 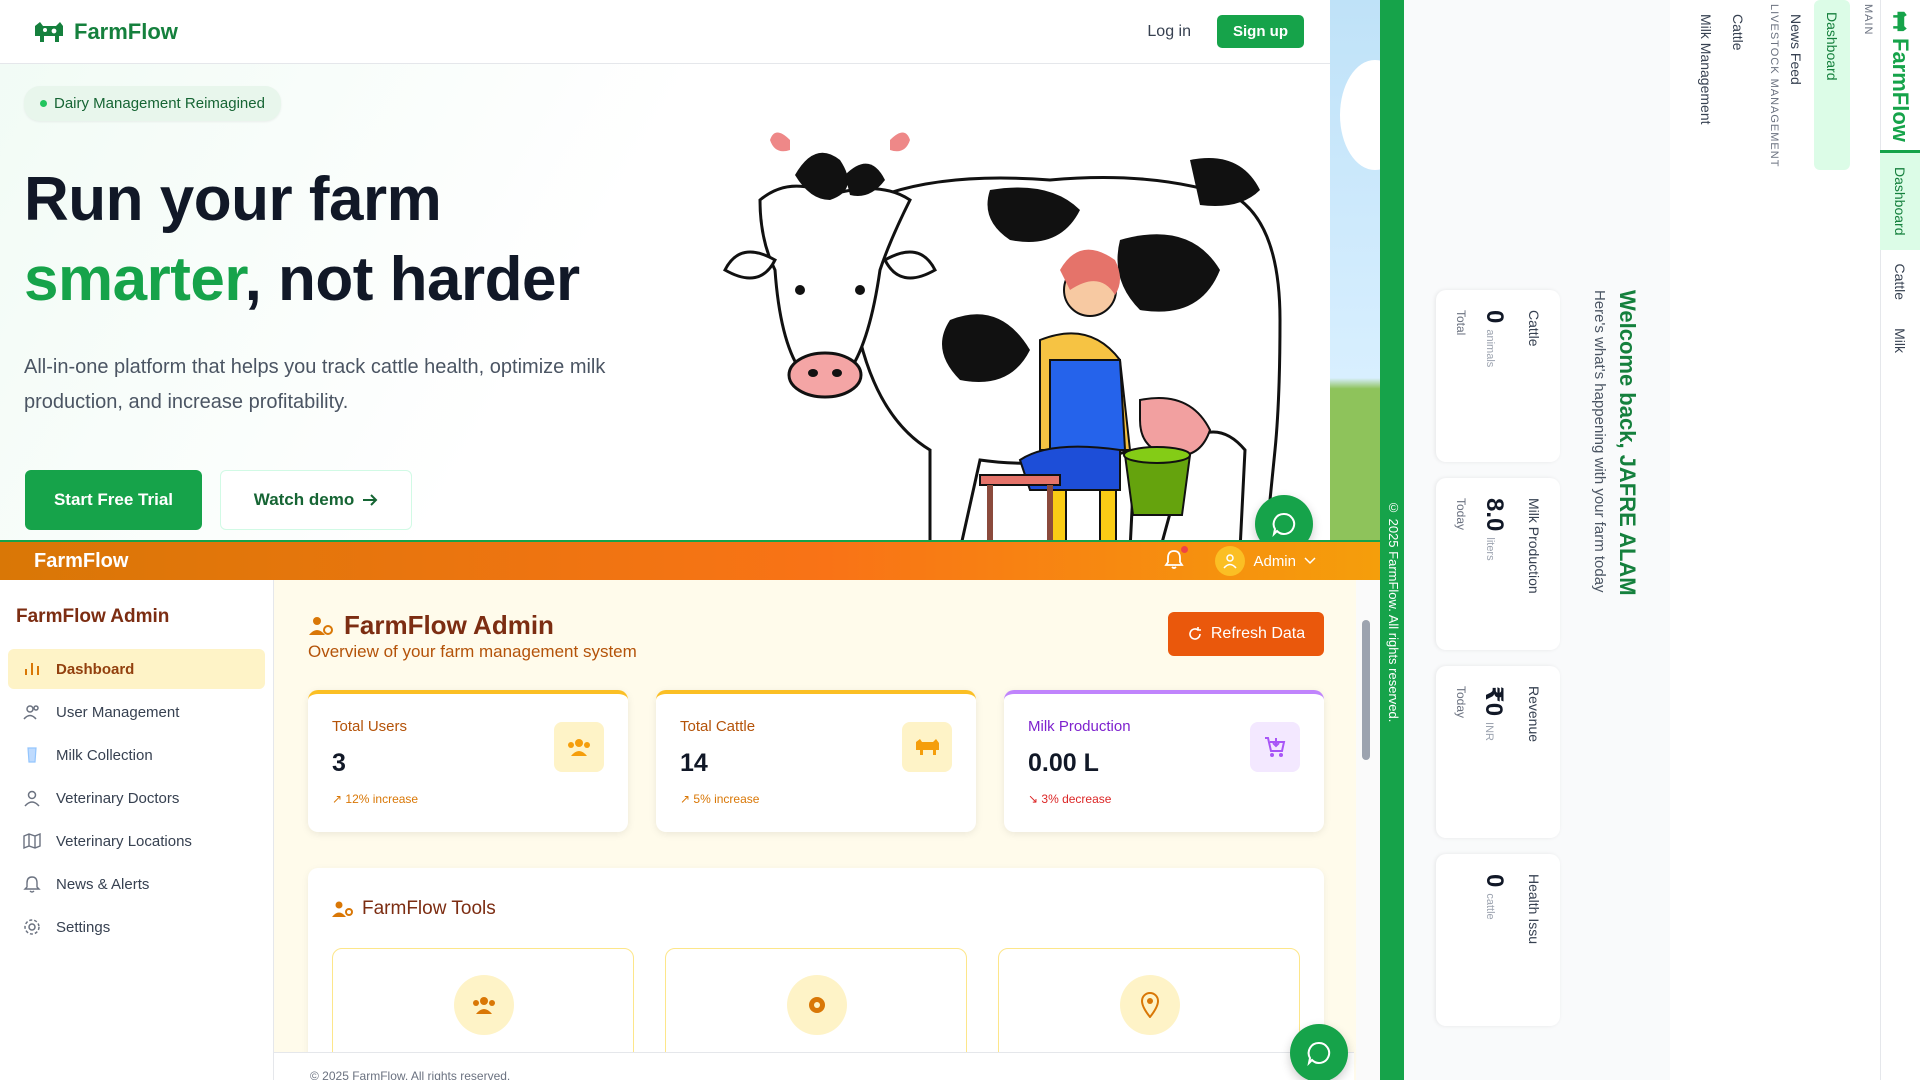 What do you see at coordinates (665, 32) in the screenshot?
I see `landing-navbar: FarmFlow Log in Sign up` at bounding box center [665, 32].